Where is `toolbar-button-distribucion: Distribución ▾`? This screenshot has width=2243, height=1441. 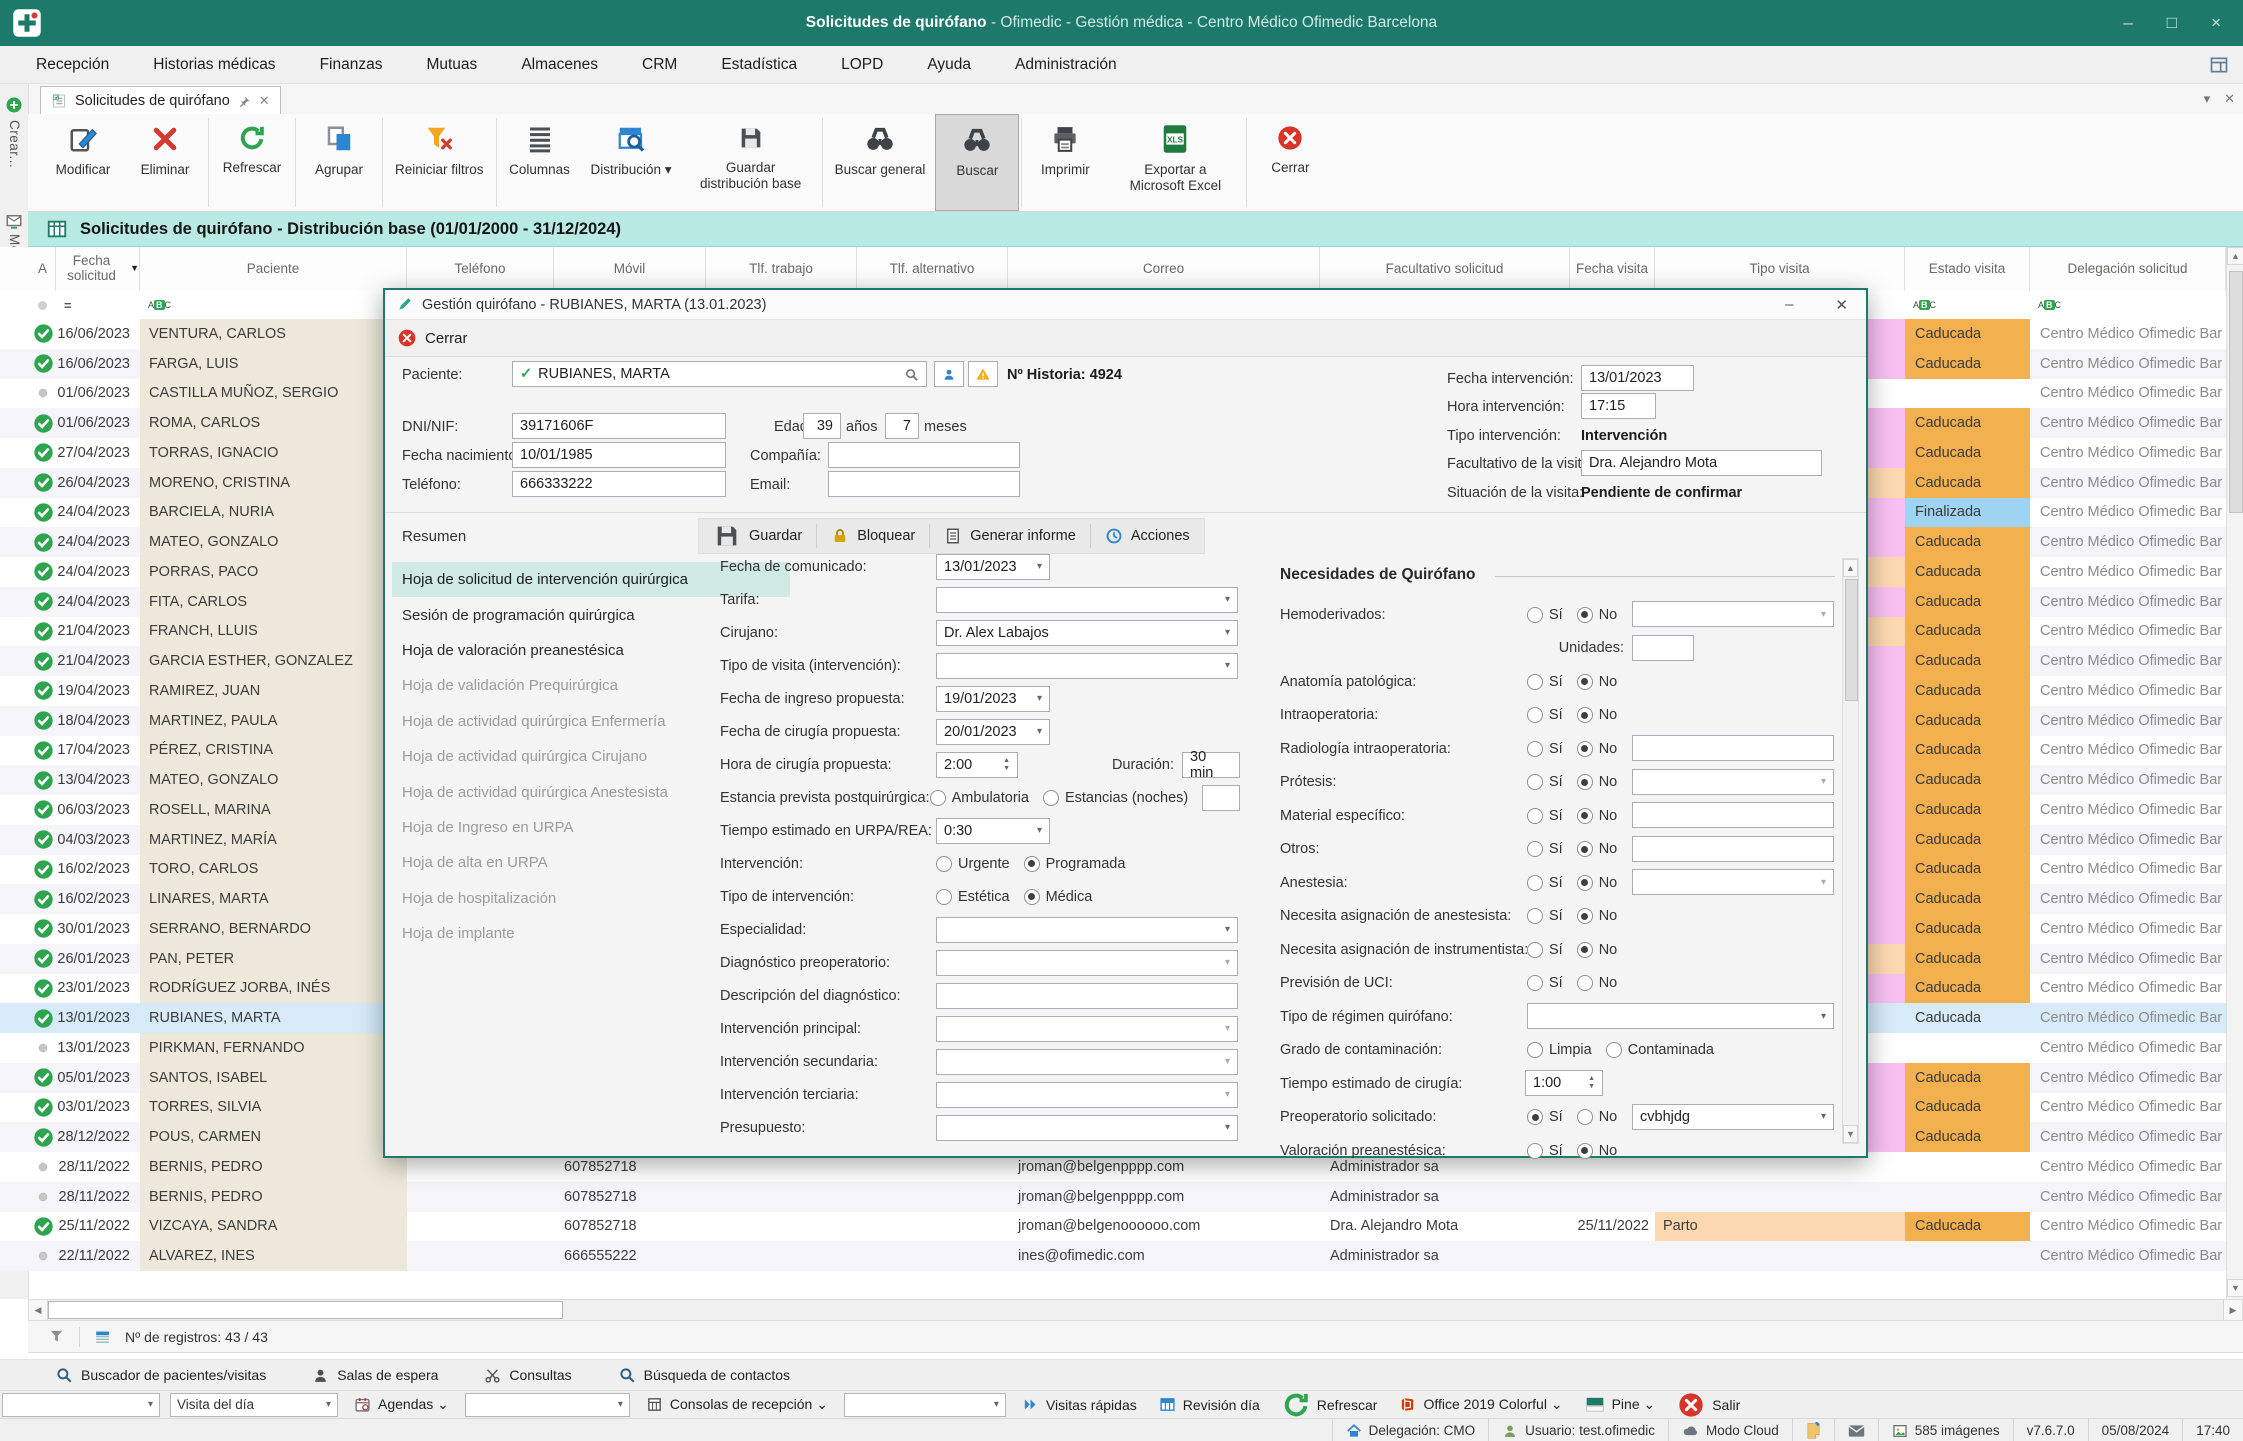
toolbar-button-distribucion: Distribución ▾ is located at coordinates (631, 162).